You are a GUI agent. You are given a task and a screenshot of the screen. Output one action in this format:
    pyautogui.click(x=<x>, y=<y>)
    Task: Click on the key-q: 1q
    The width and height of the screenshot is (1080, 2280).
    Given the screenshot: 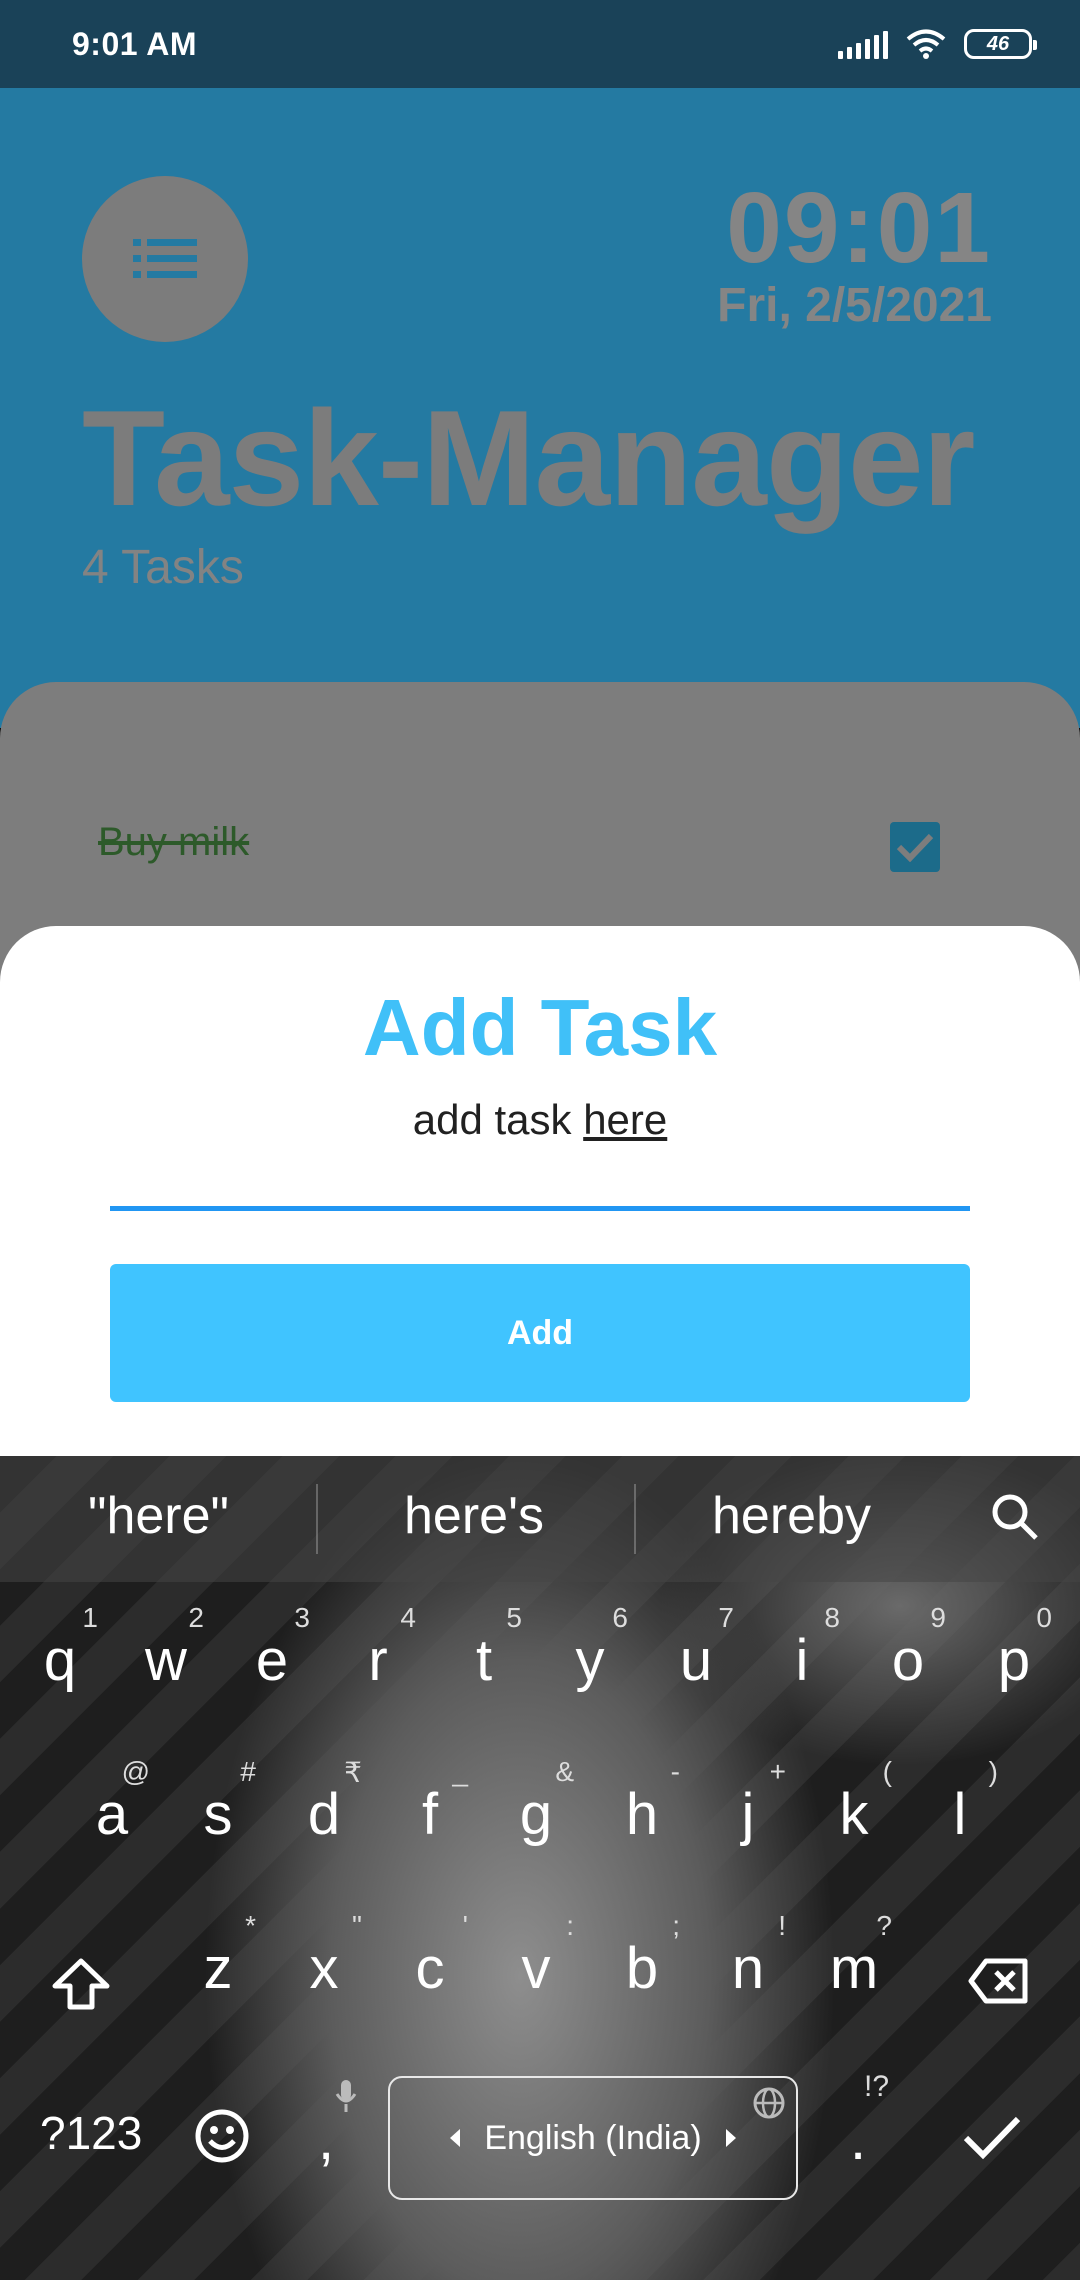 What is the action you would take?
    pyautogui.click(x=60, y=1652)
    